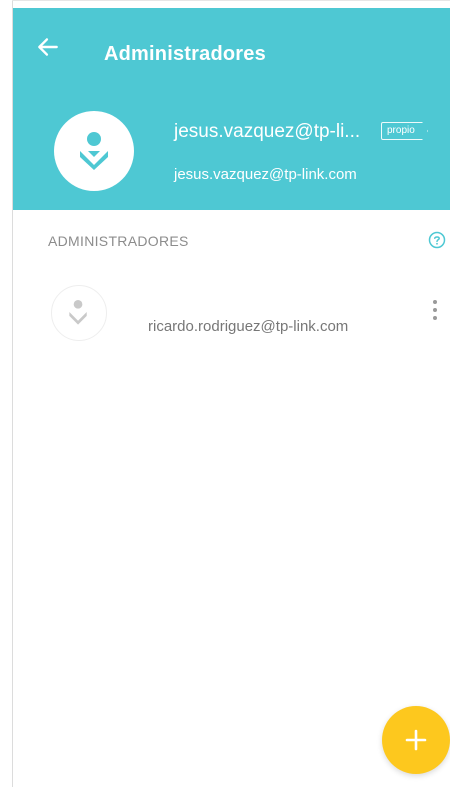  What do you see at coordinates (248, 326) in the screenshot?
I see `admin-email: ricardo.rodriguez@tp-link.com` at bounding box center [248, 326].